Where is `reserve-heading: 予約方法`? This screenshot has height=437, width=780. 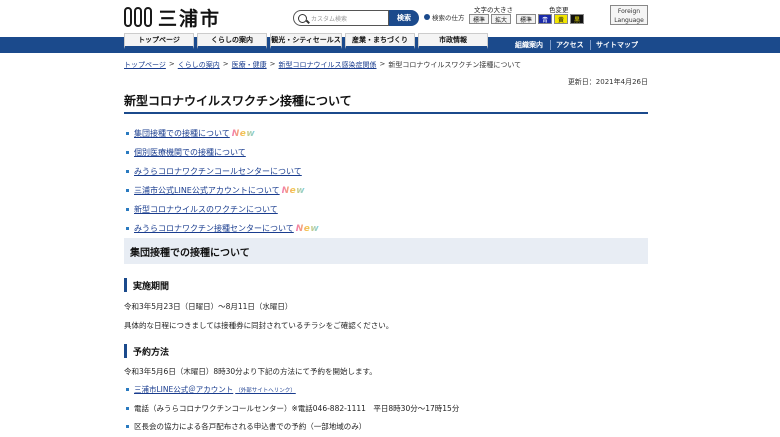
reserve-heading: 予約方法 is located at coordinates (146, 351).